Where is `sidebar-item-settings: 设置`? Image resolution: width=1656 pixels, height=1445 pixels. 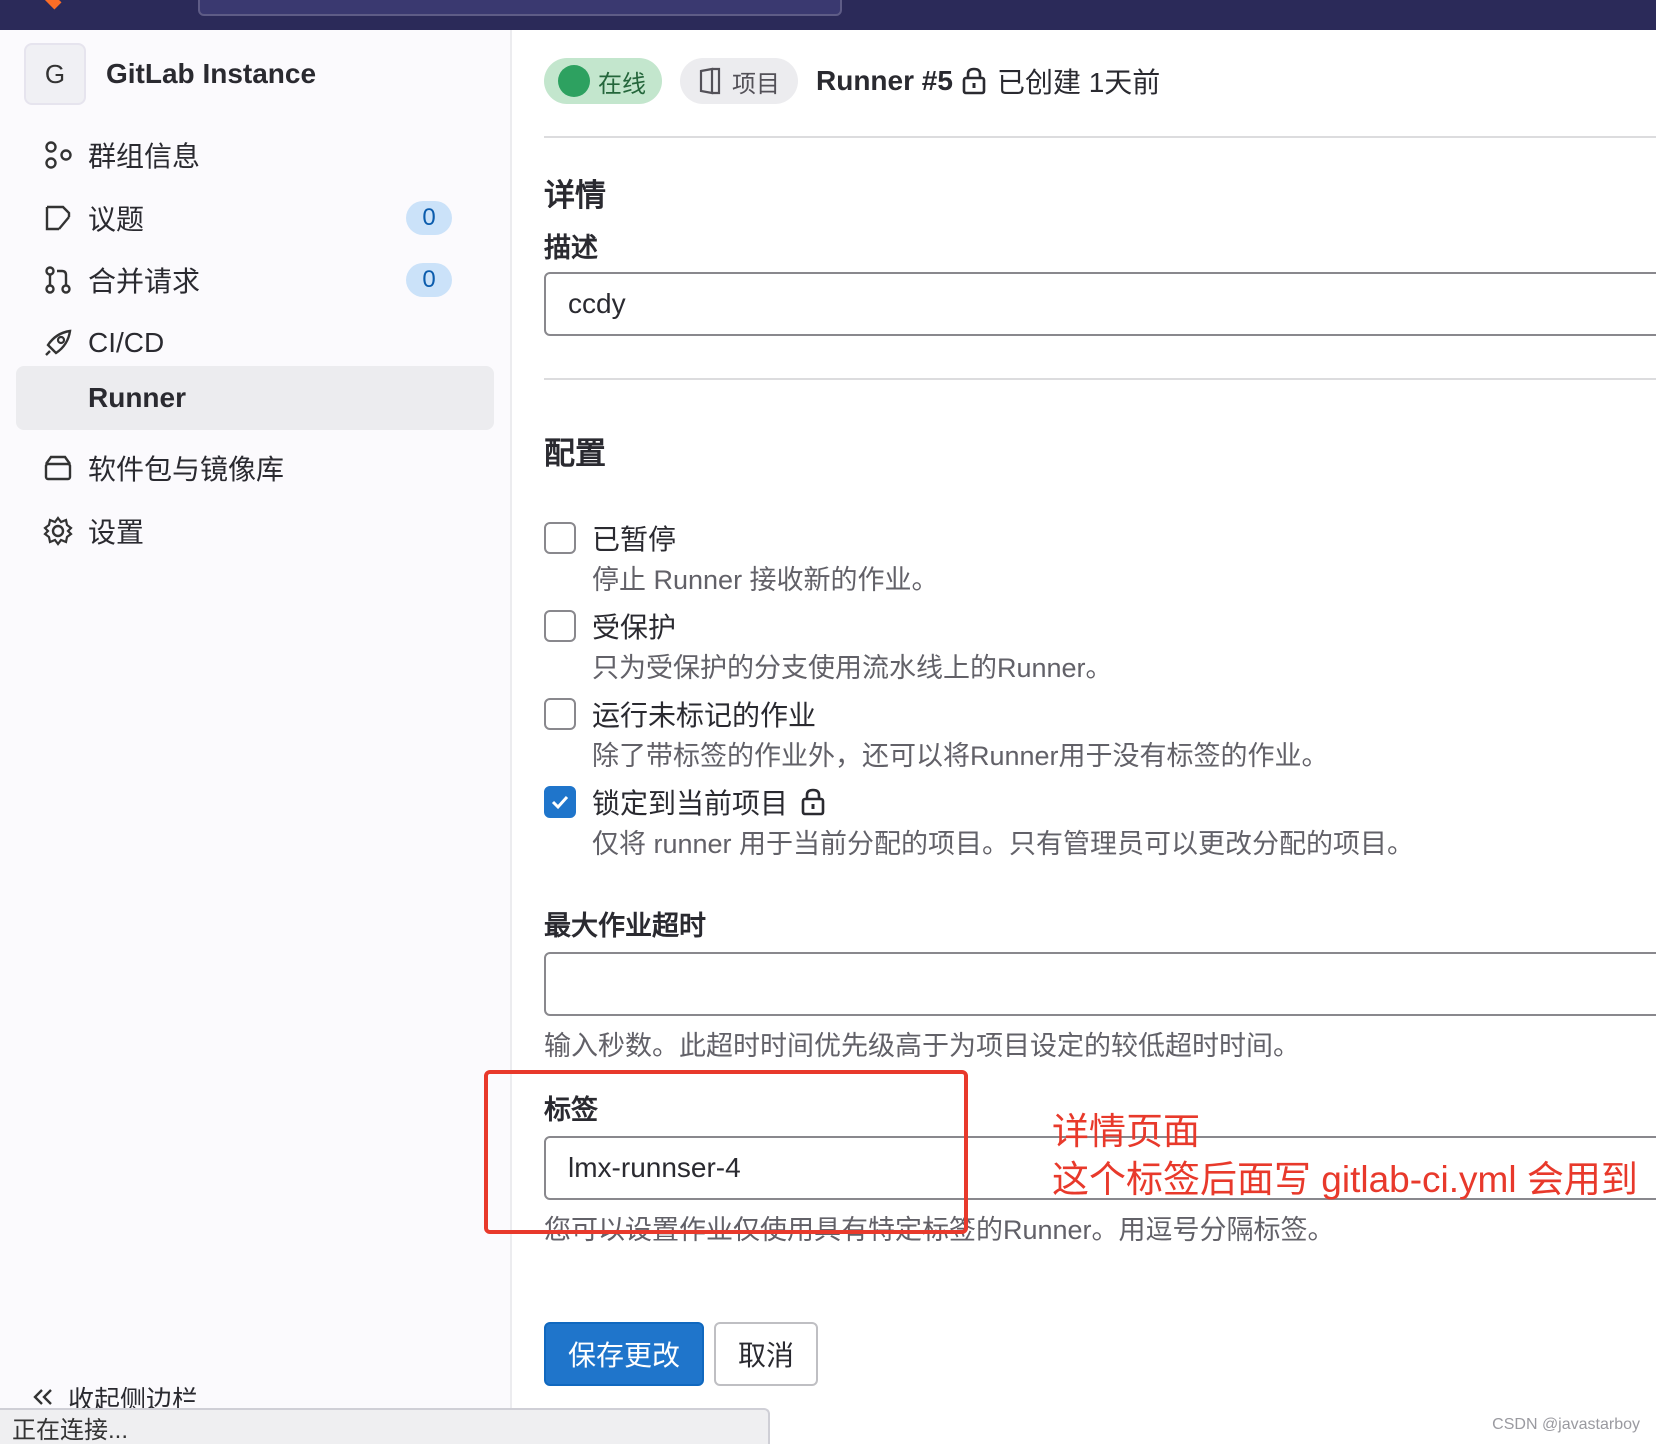 sidebar-item-settings: 设置 is located at coordinates (255, 531).